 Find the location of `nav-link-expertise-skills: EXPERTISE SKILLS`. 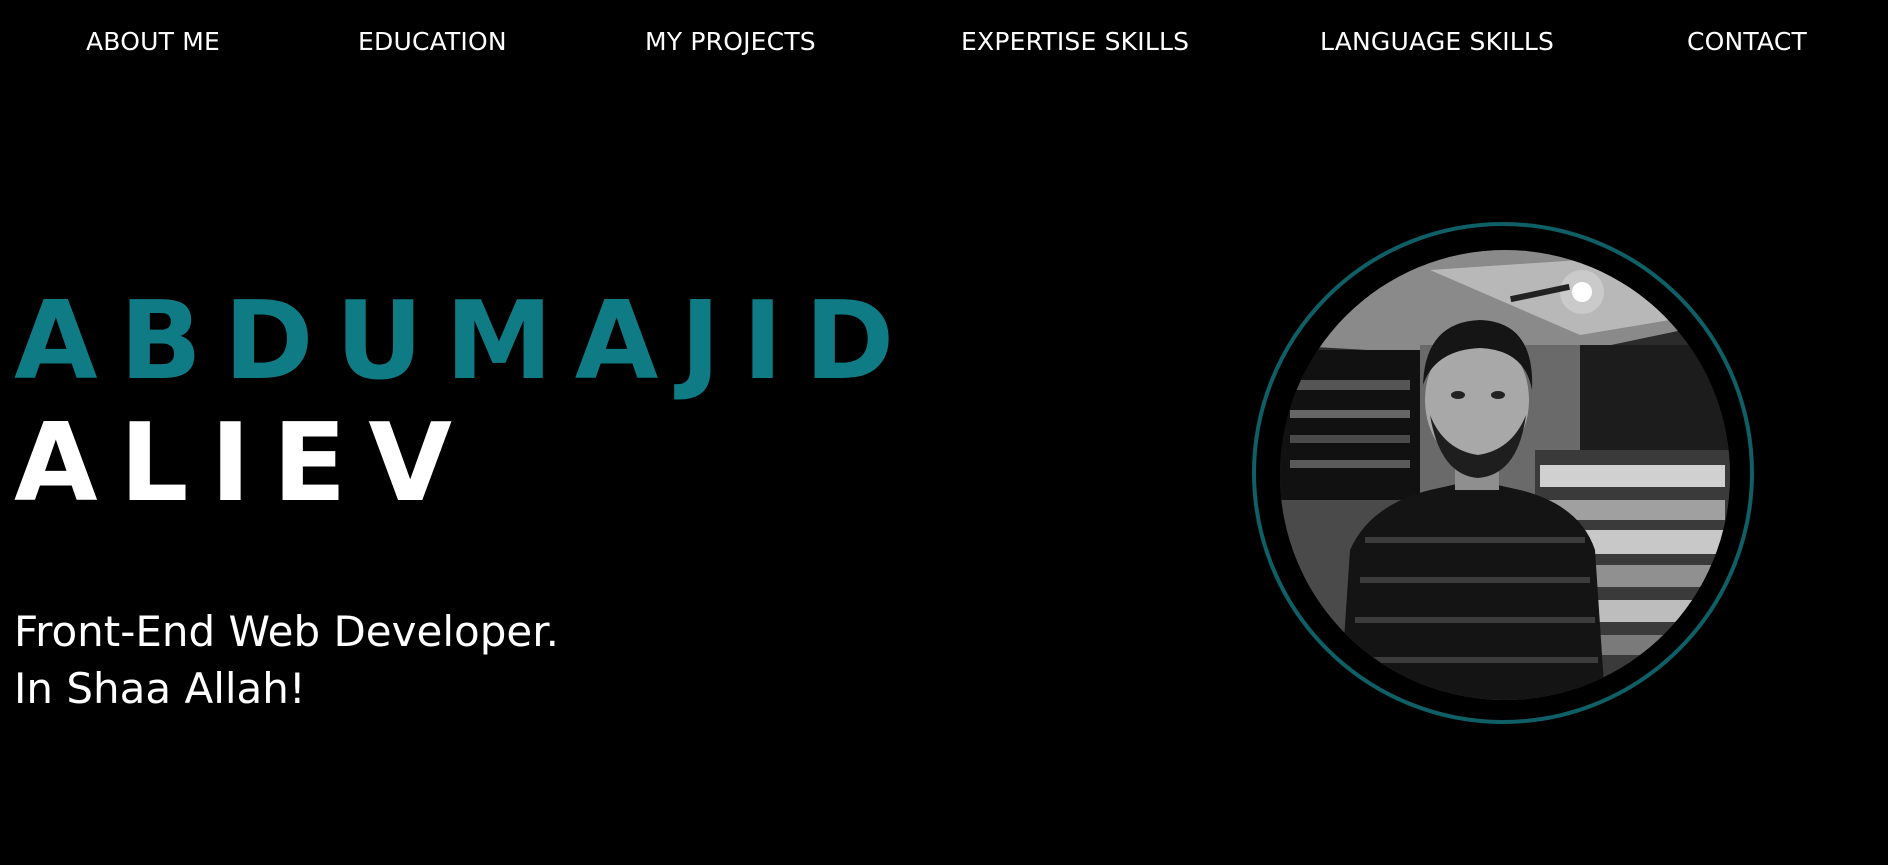

nav-link-expertise-skills: EXPERTISE SKILLS is located at coordinates (1075, 42).